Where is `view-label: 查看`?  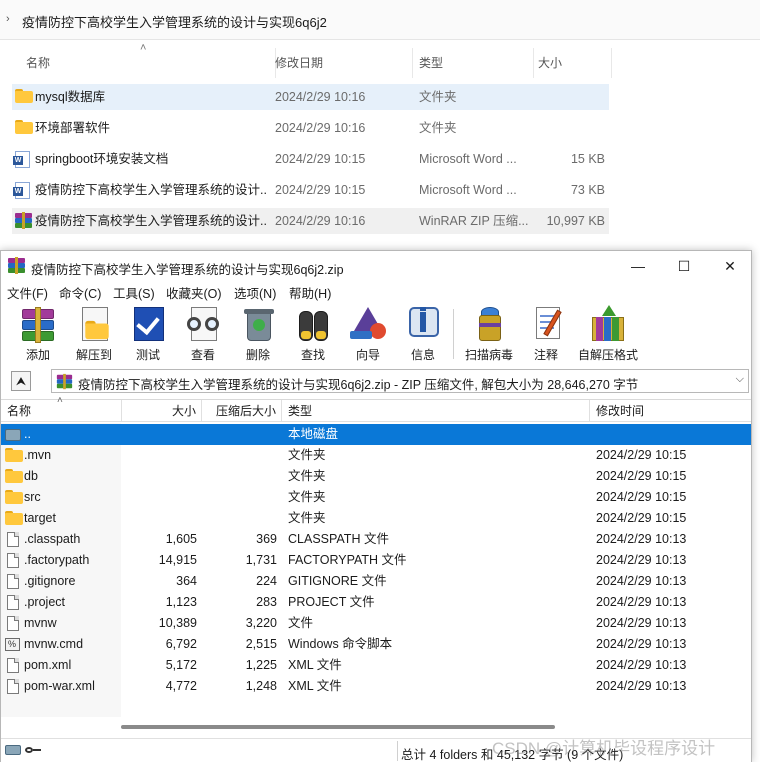 view-label: 查看 is located at coordinates (202, 355).